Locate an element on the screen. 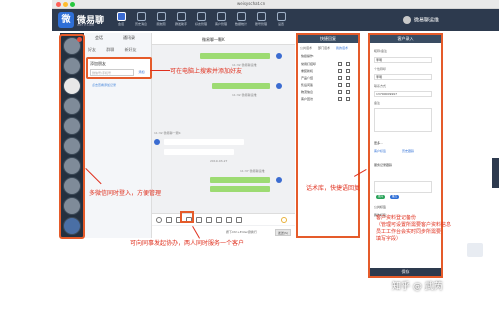 The height and width of the screenshot is (312, 499). field-label: 昵称/备注 is located at coordinates (381, 51).